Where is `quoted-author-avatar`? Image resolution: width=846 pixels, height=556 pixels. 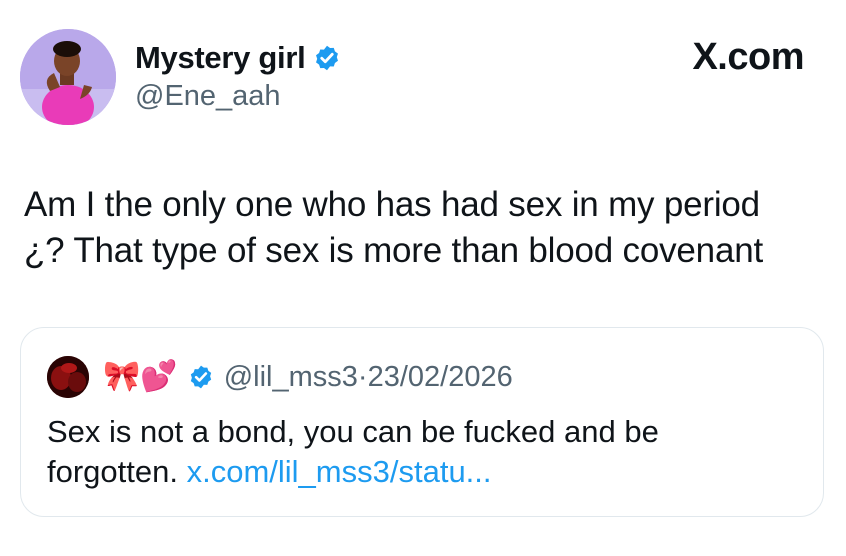
quoted-author-avatar is located at coordinates (68, 377).